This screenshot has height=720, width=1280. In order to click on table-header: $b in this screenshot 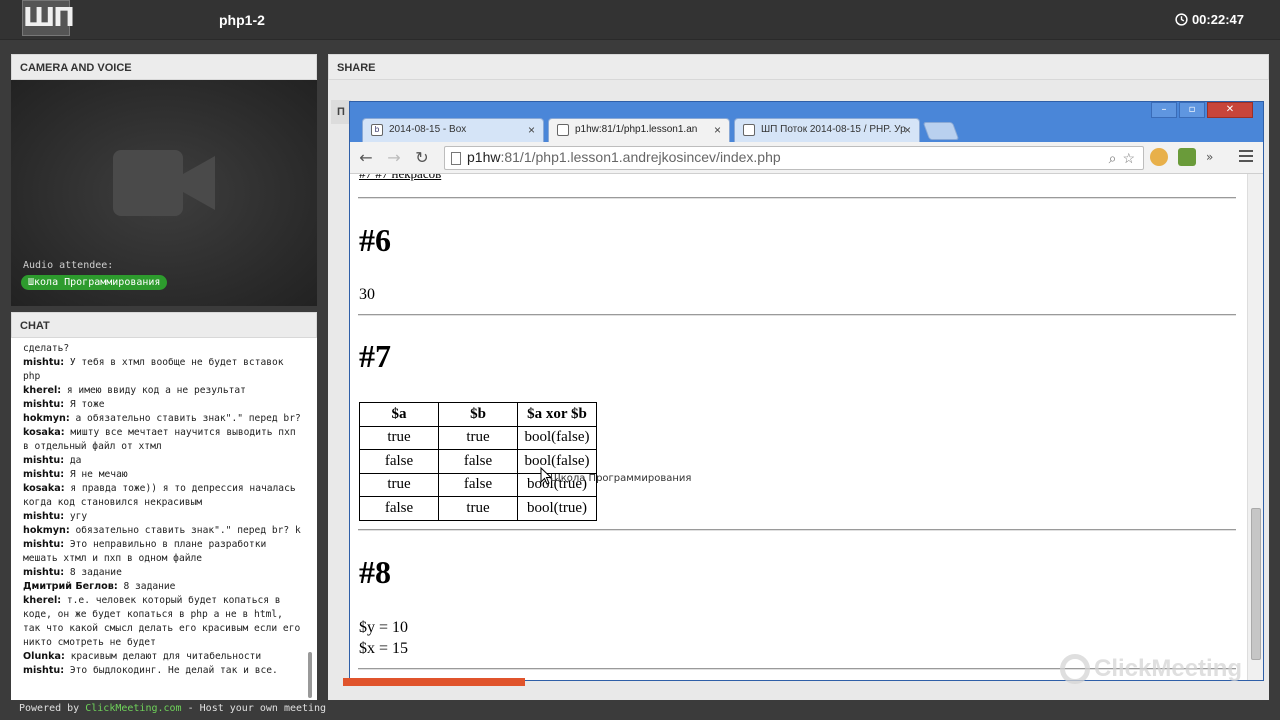, I will do `click(478, 414)`.